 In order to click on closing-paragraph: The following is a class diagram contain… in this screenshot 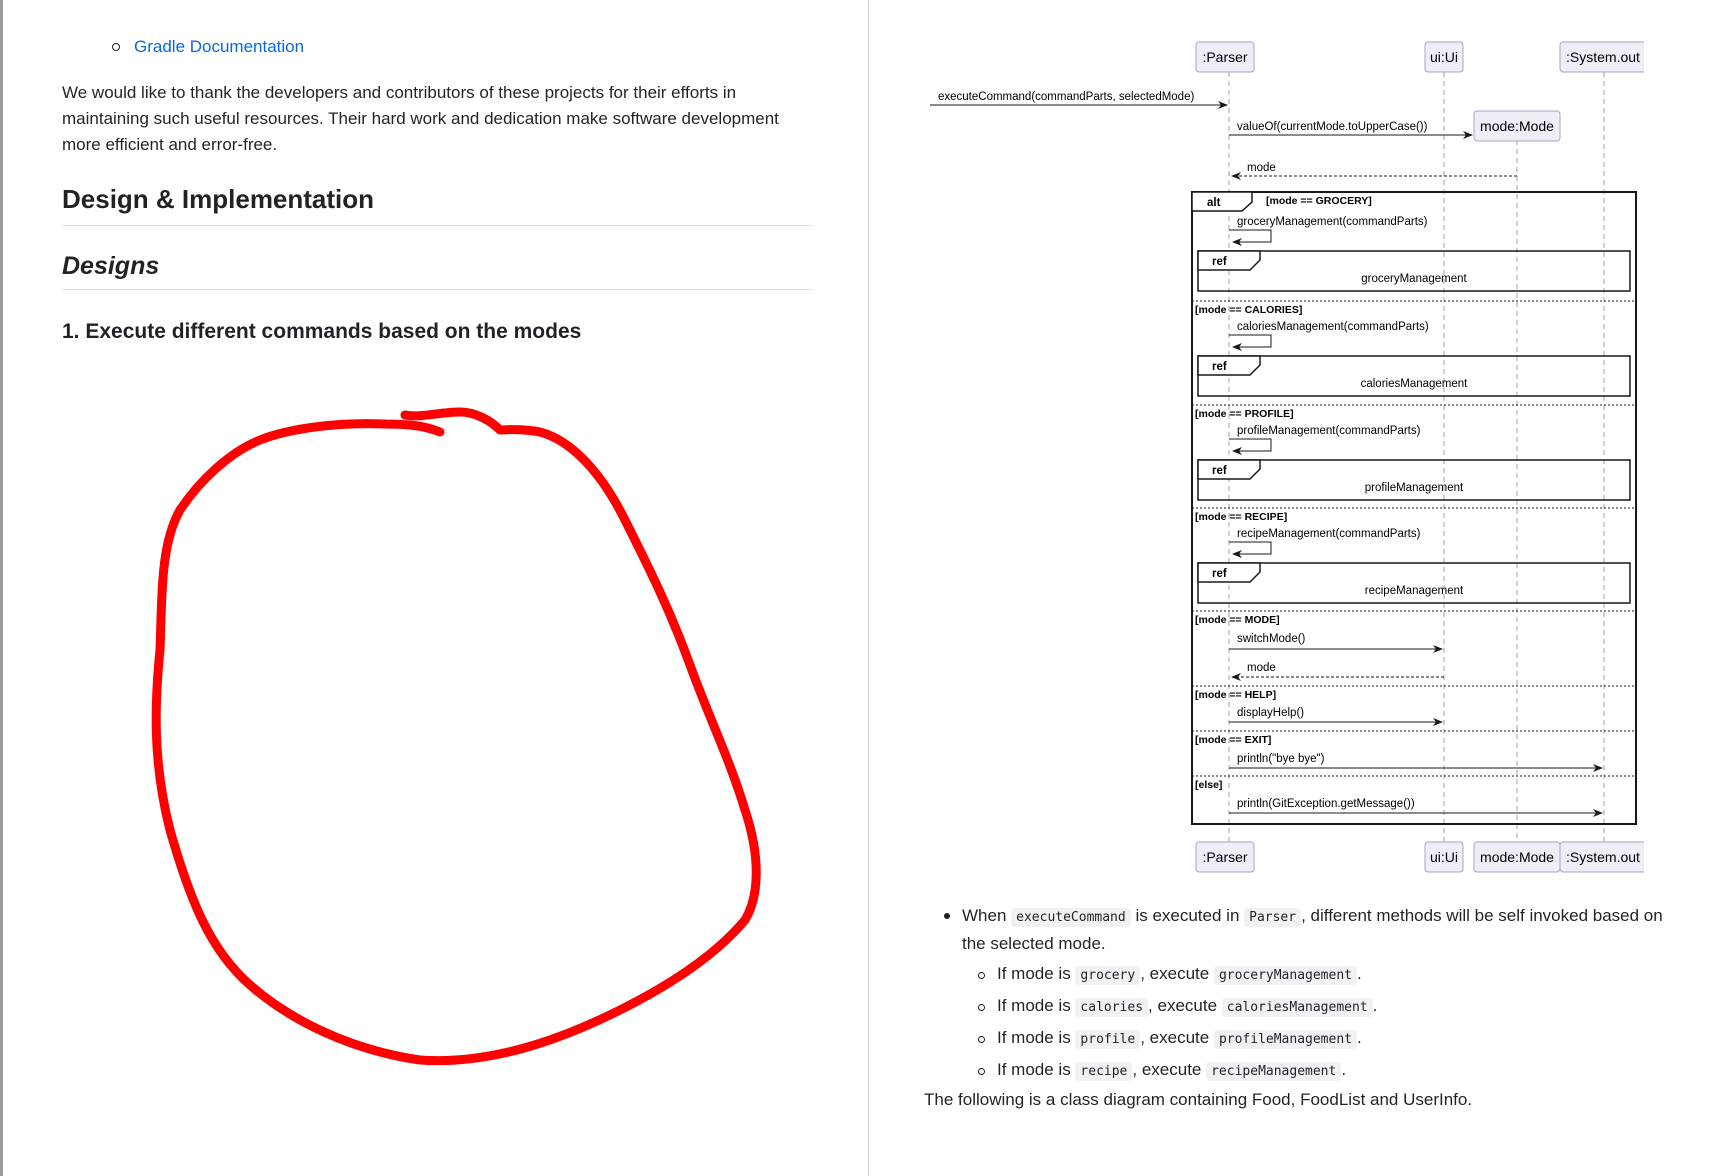, I will do `click(1198, 1099)`.